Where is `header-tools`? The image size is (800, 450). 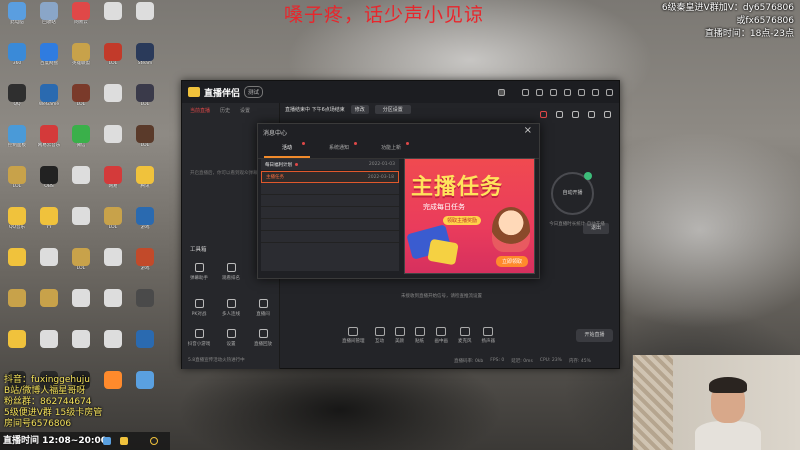
header-tools is located at coordinates (575, 114).